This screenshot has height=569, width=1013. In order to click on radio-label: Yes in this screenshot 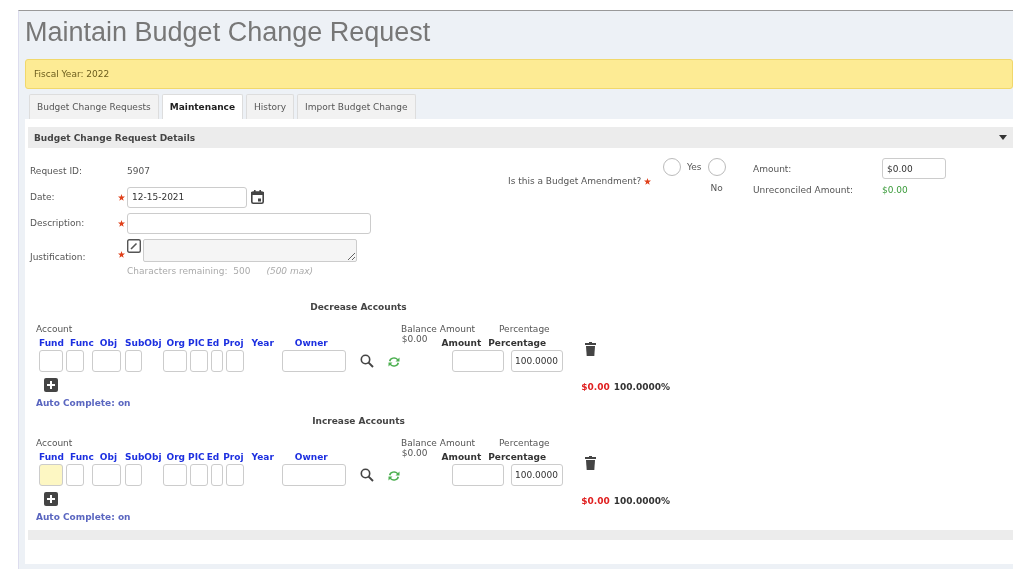, I will do `click(694, 167)`.